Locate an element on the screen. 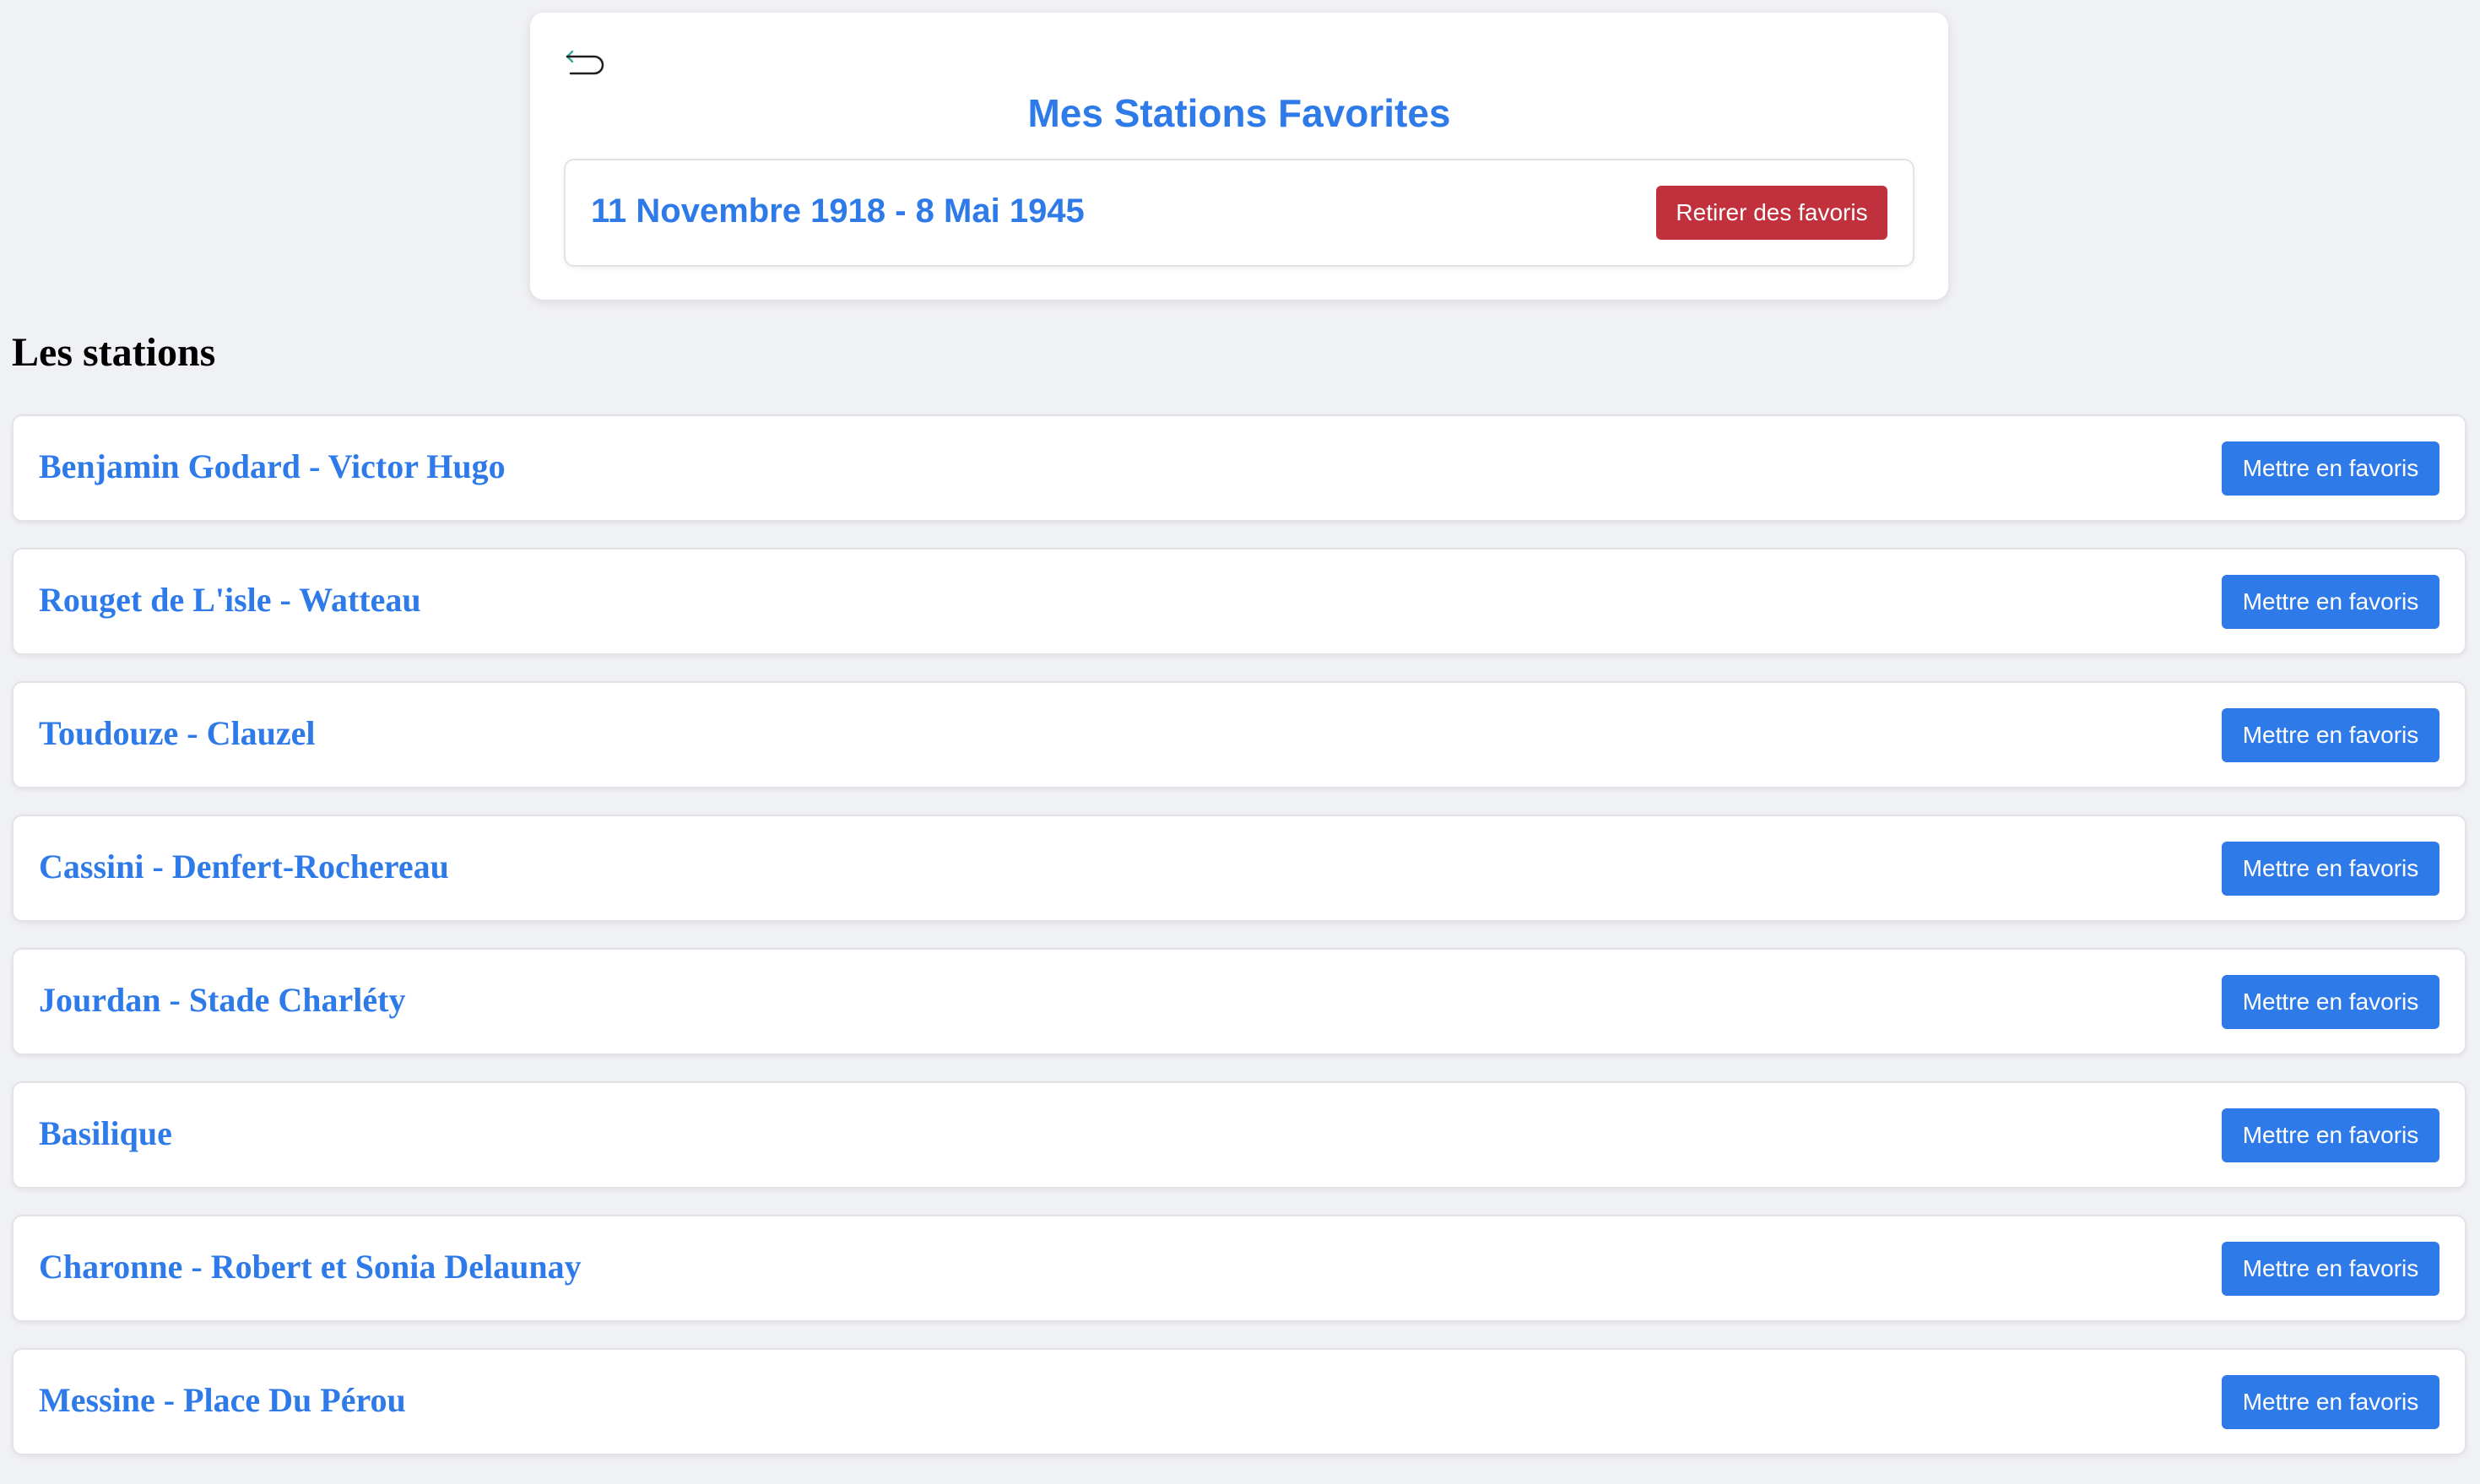  back-arrow-icon is located at coordinates (587, 66).